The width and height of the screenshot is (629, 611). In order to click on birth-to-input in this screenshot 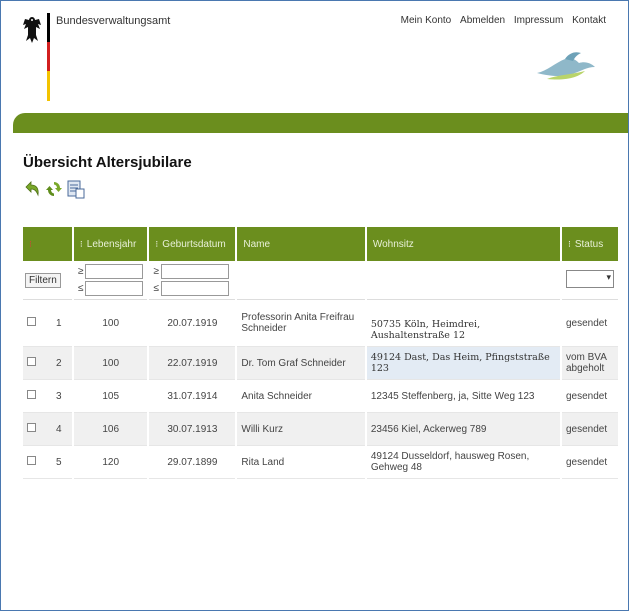, I will do `click(194, 288)`.